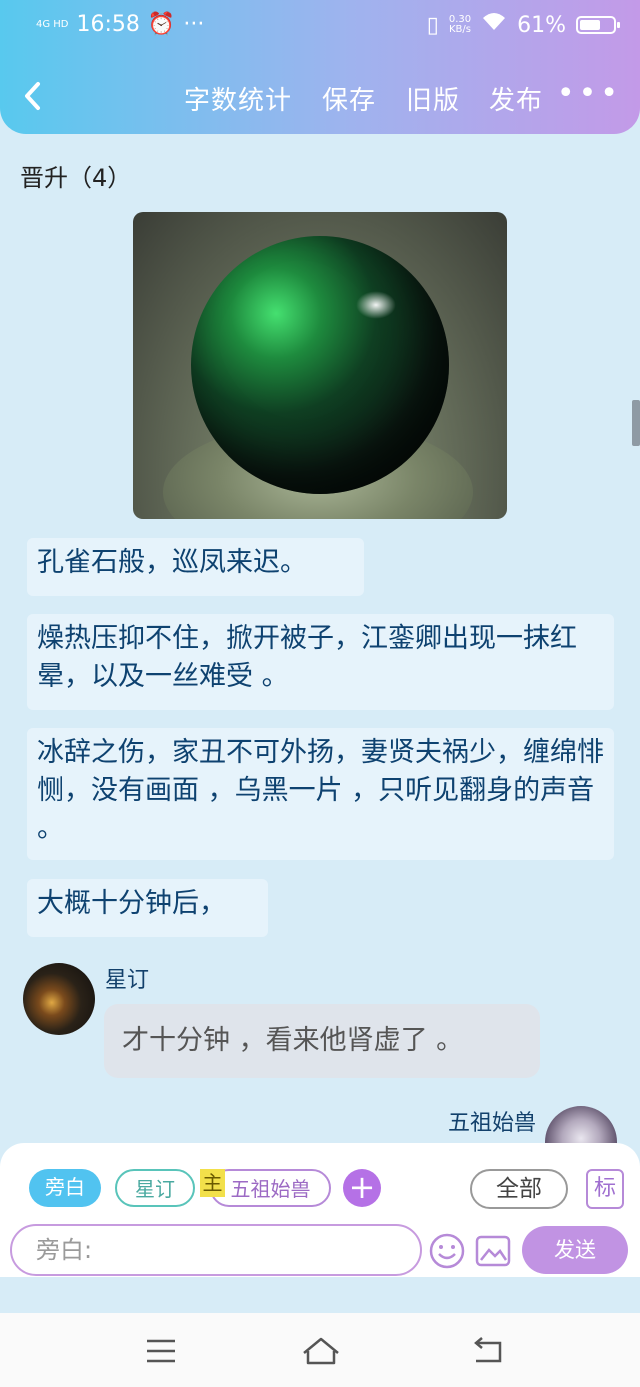 Image resolution: width=640 pixels, height=1387 pixels. Describe the element at coordinates (433, 98) in the screenshot. I see `old-version-button: 旧版` at that location.